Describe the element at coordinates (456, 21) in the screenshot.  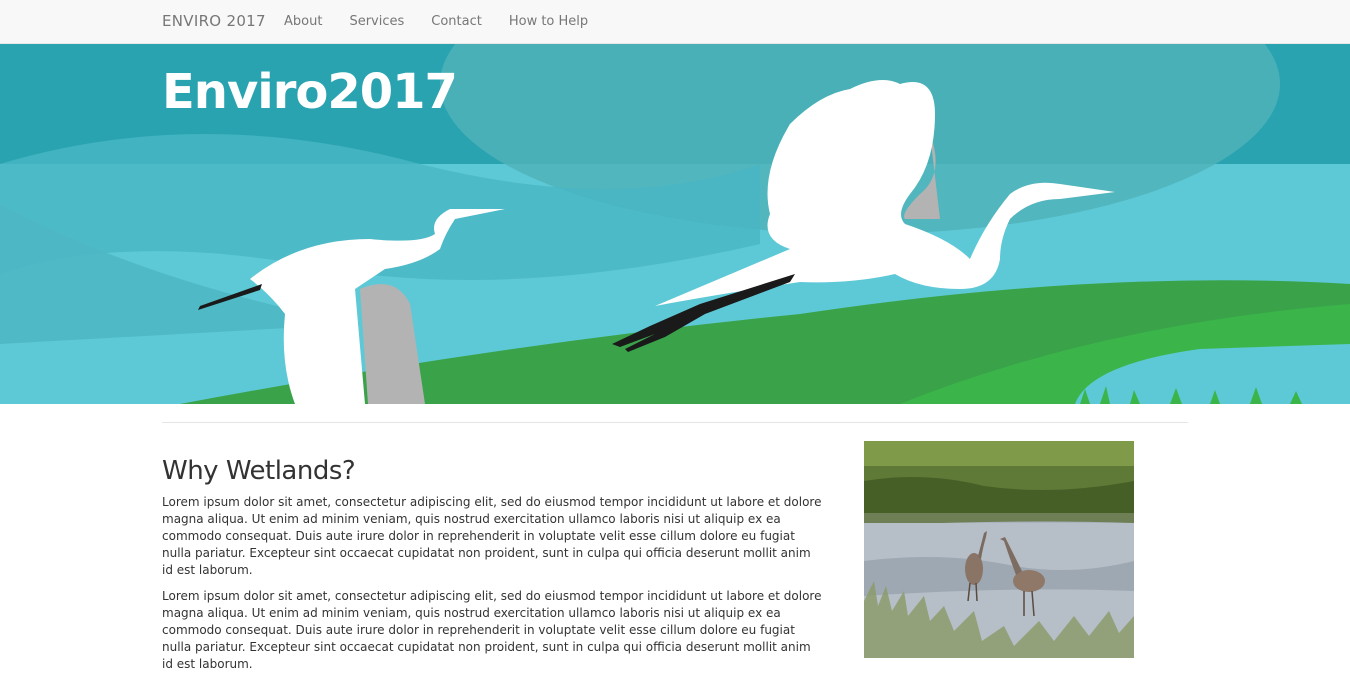
I see `nav-link-contact: Contact` at that location.